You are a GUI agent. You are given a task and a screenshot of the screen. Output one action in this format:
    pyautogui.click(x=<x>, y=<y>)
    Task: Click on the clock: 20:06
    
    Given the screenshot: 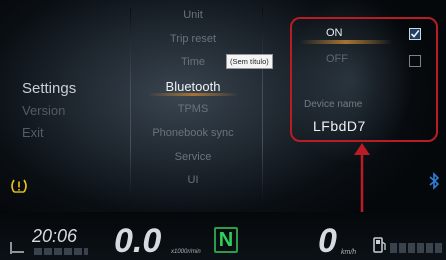 What is the action you would take?
    pyautogui.click(x=55, y=236)
    